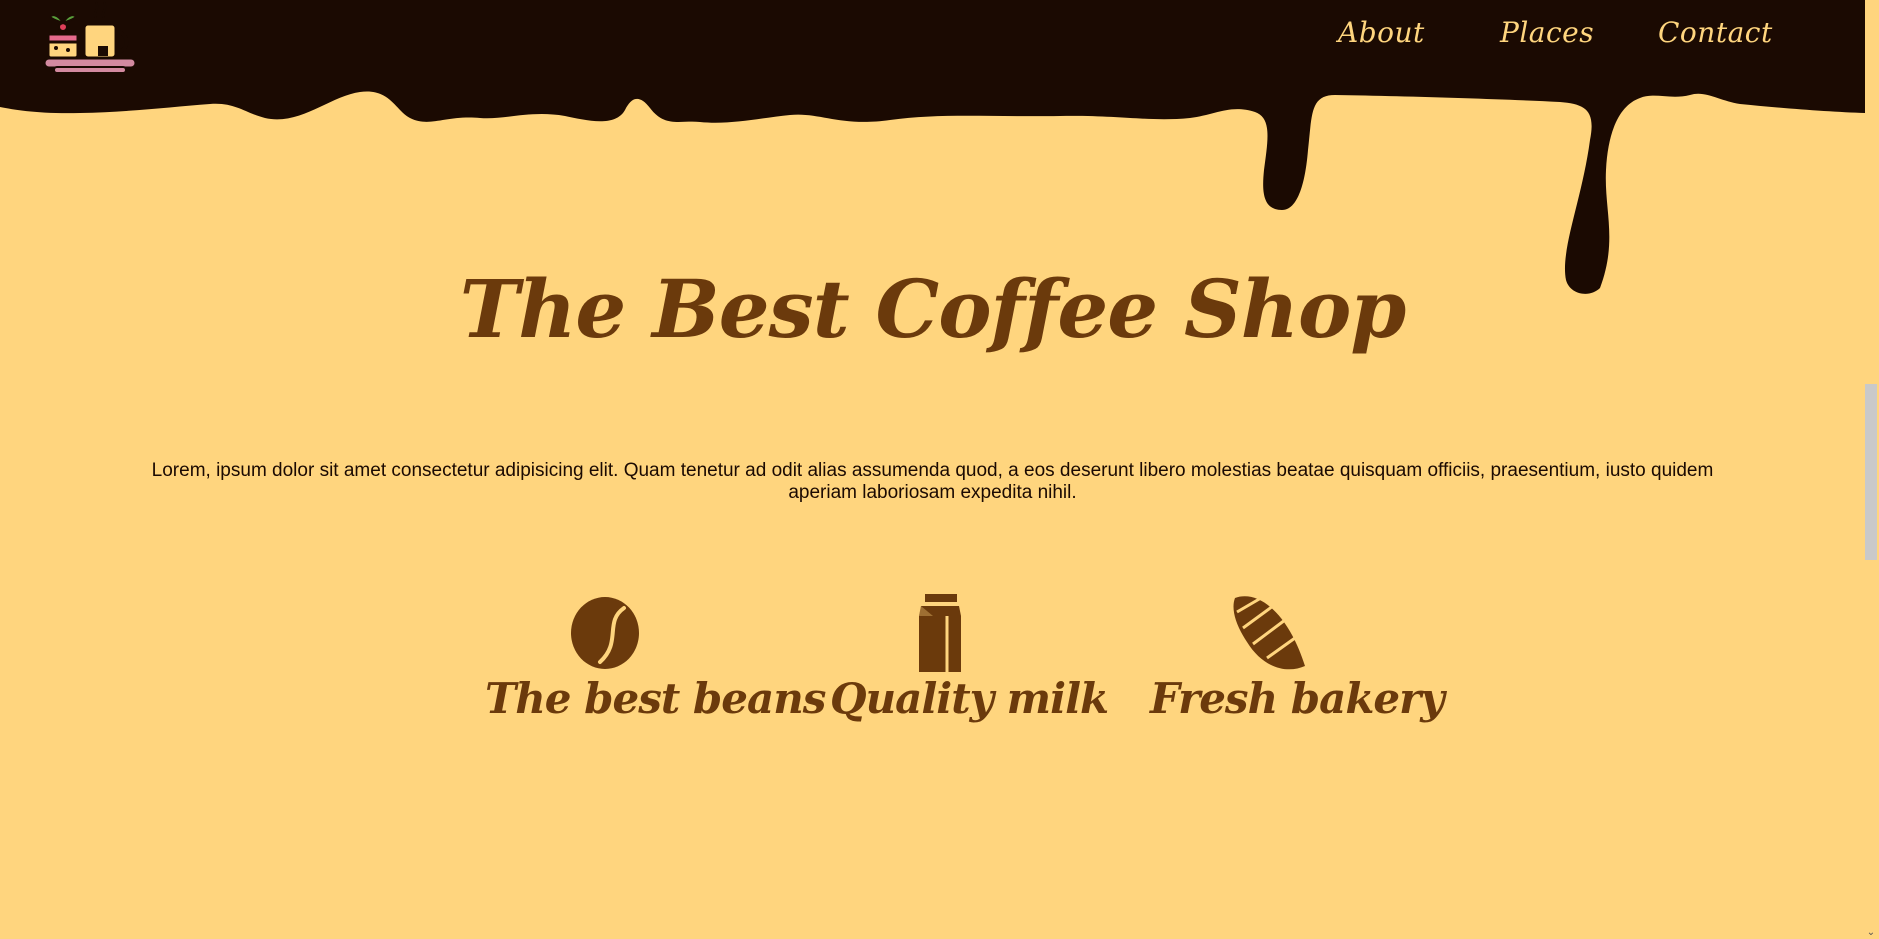 This screenshot has height=939, width=1879. I want to click on feature-beans: The best beans, so click(655, 657).